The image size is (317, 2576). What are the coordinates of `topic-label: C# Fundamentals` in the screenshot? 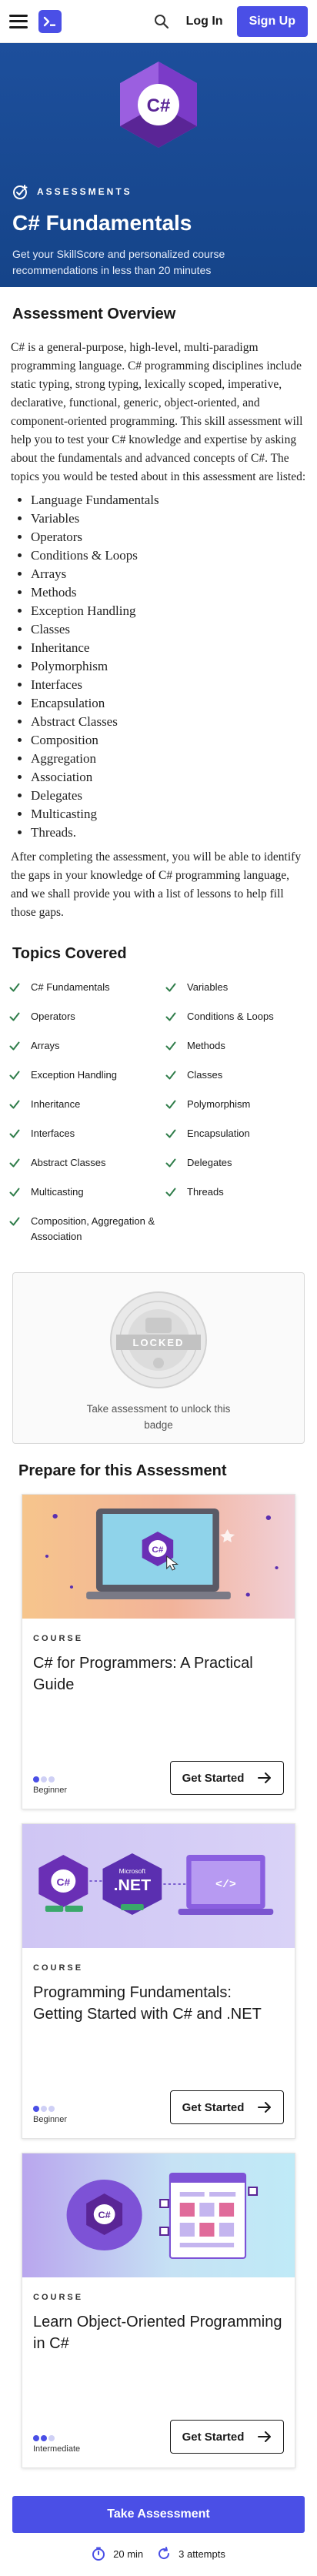 It's located at (70, 987).